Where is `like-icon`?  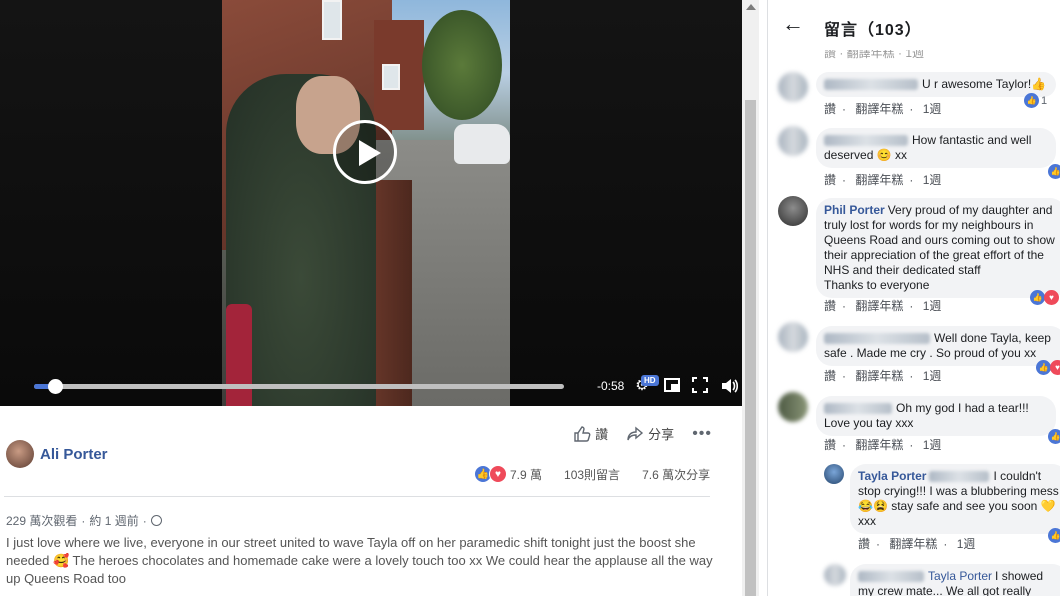
like-icon is located at coordinates (582, 433).